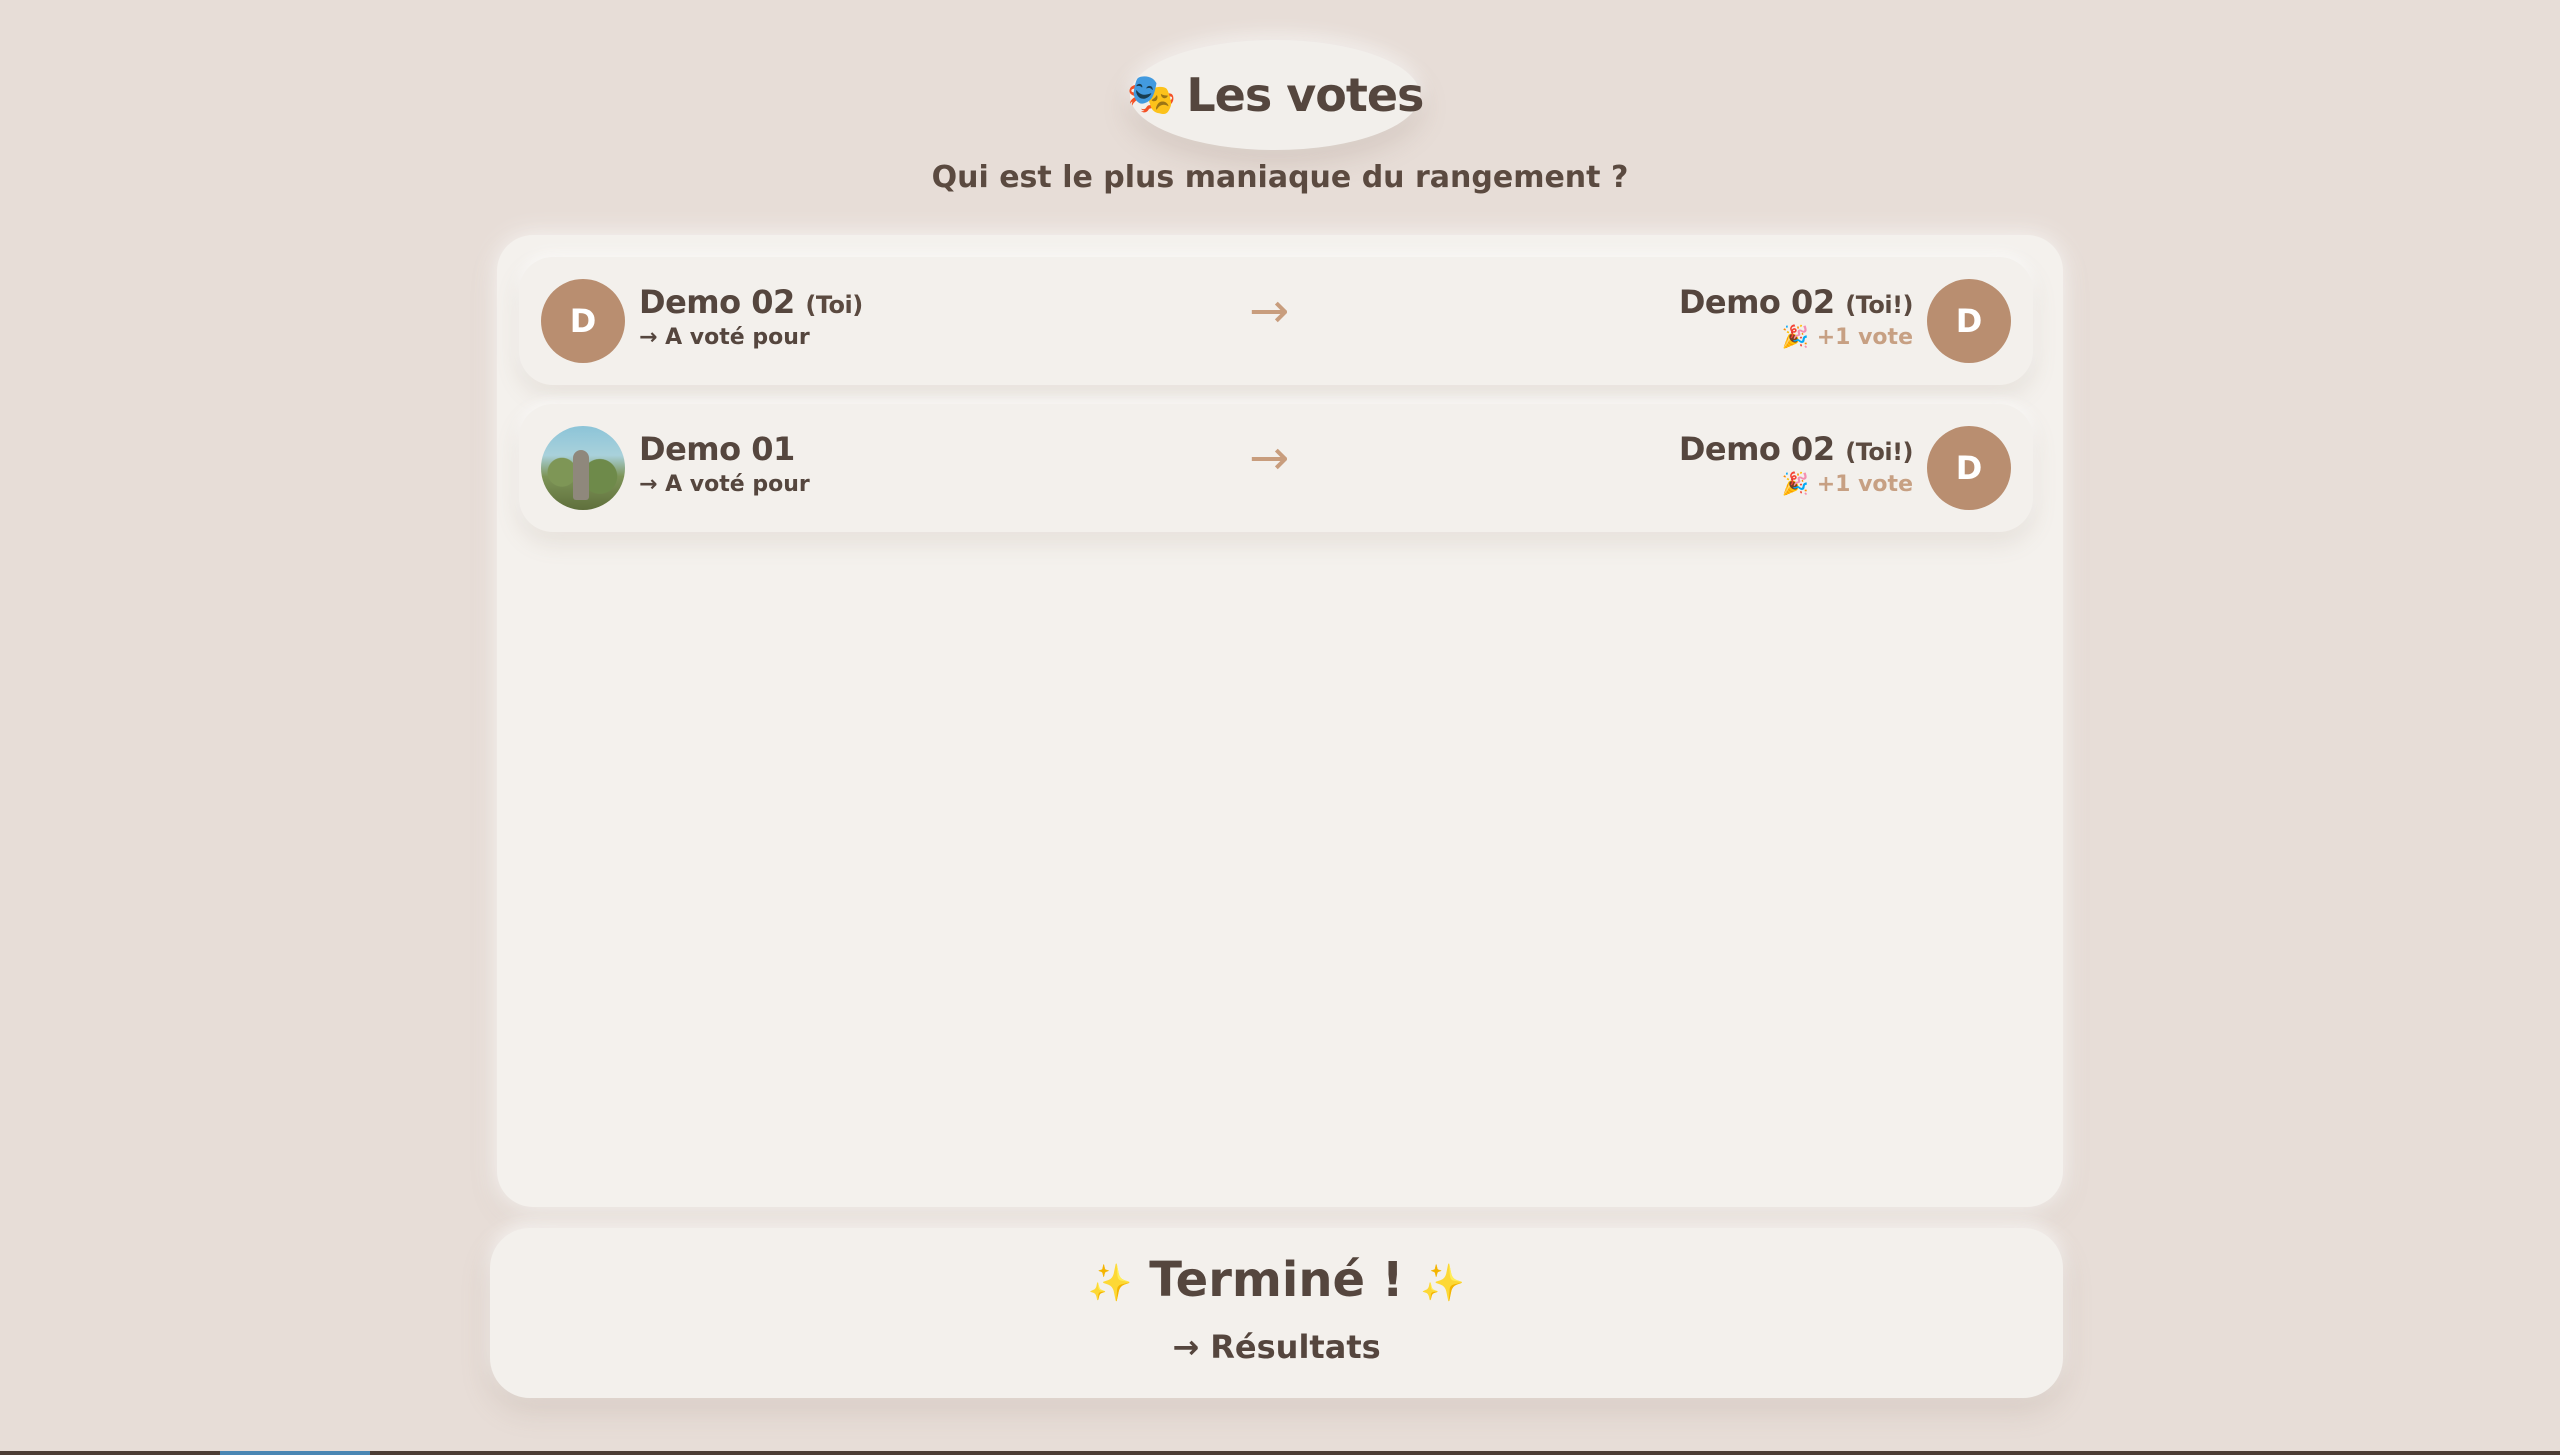 The image size is (2560, 1455). Describe the element at coordinates (1151, 95) in the screenshot. I see `theater-masks-icon: 🎭` at that location.